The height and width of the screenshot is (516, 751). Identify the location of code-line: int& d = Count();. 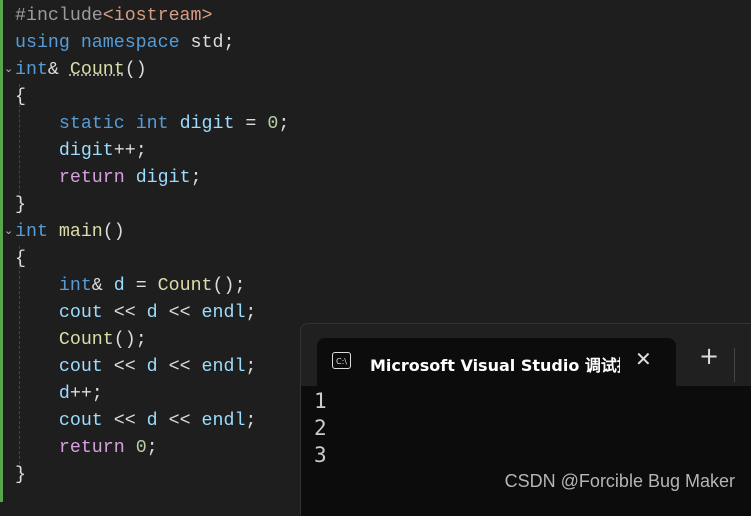
(130, 286).